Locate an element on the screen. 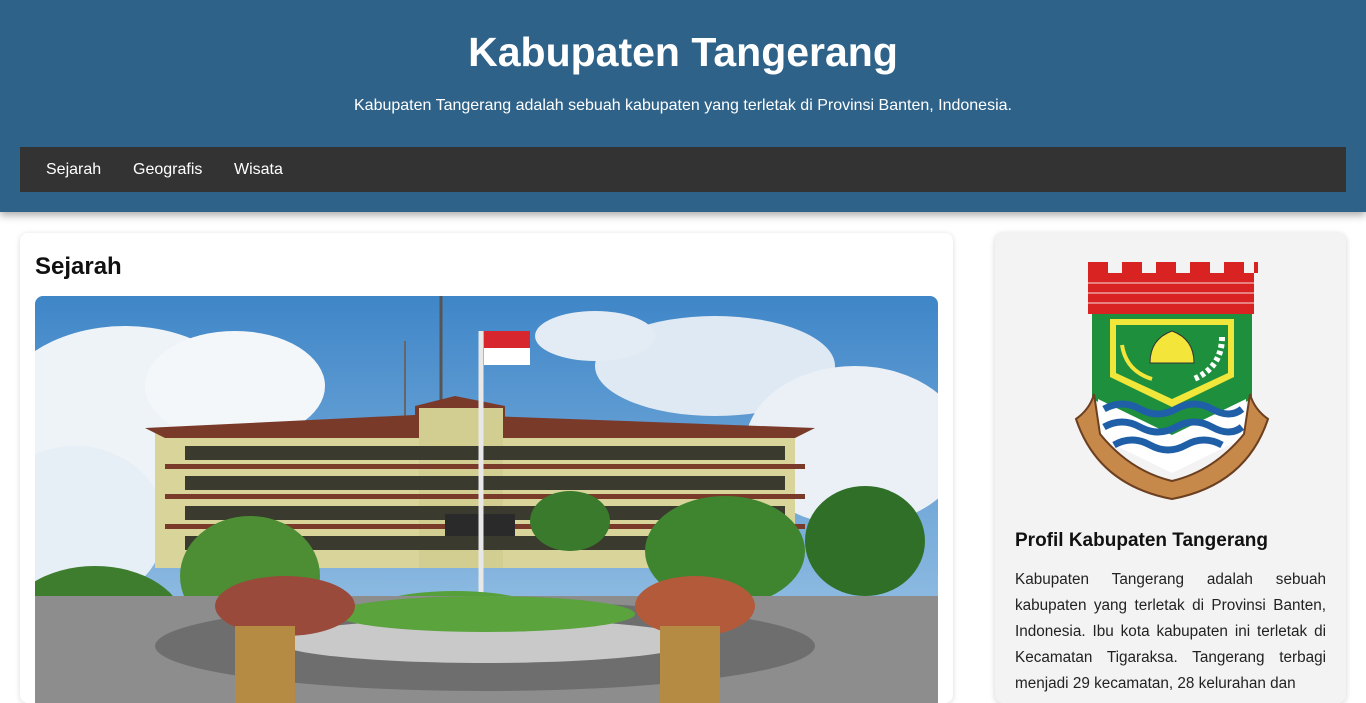 This screenshot has width=1366, height=703. profile-heading: Profil Kabupaten Tangerang is located at coordinates (1142, 540).